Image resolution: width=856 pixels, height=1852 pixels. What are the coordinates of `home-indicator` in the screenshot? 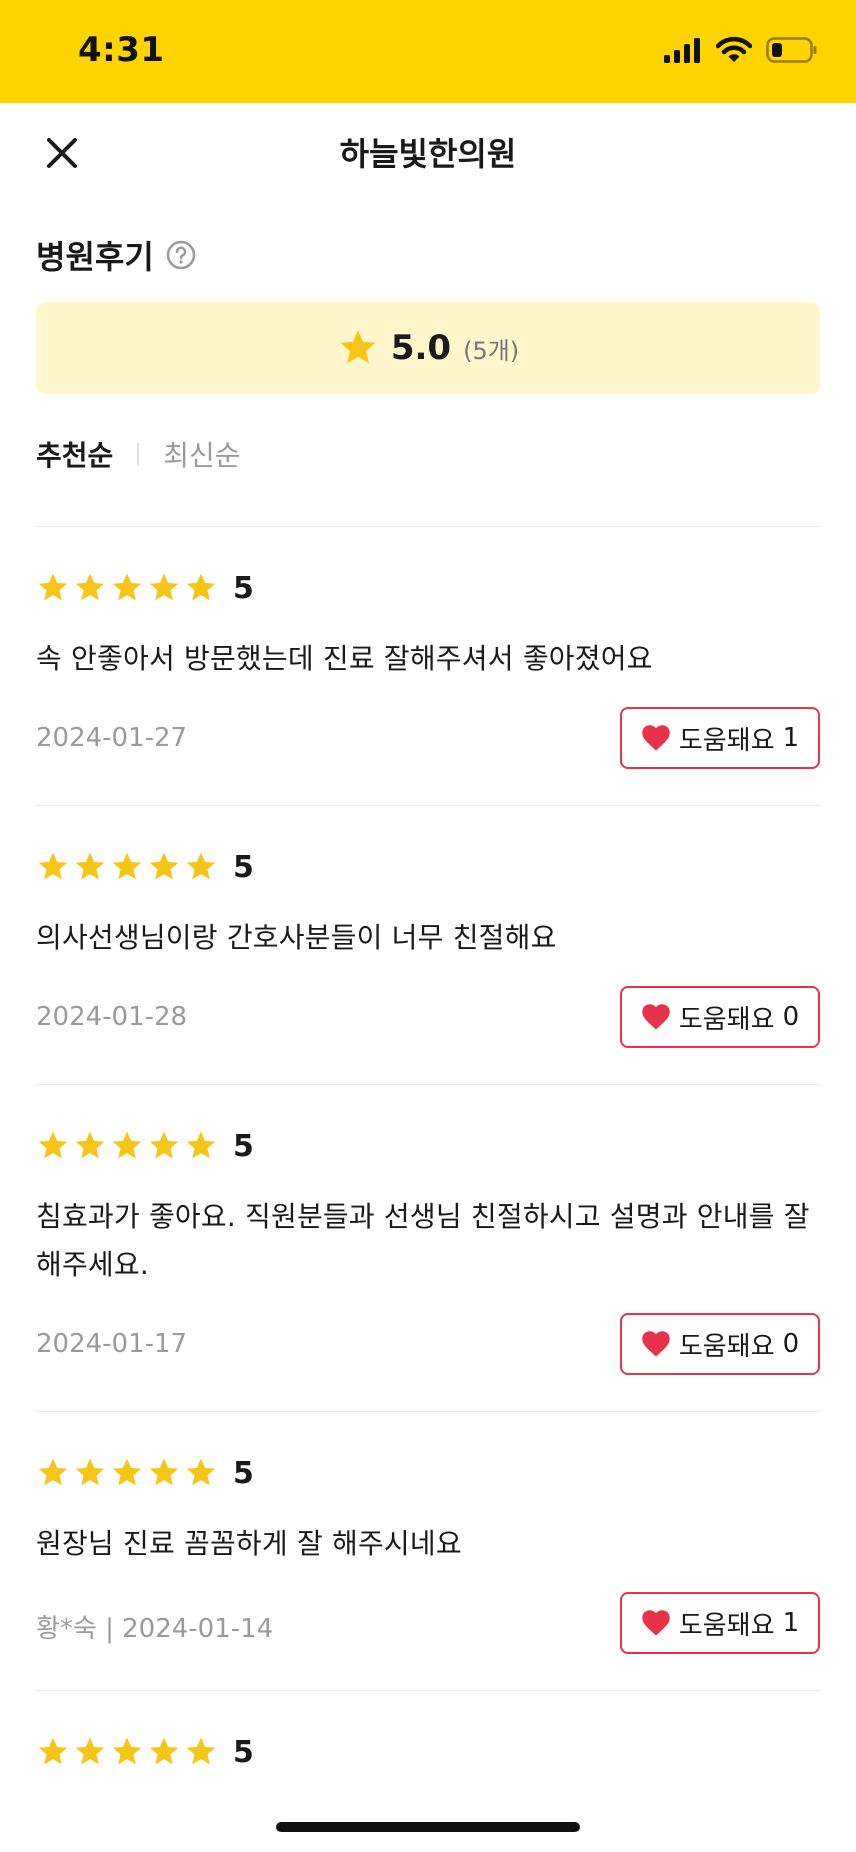 It's located at (428, 1827).